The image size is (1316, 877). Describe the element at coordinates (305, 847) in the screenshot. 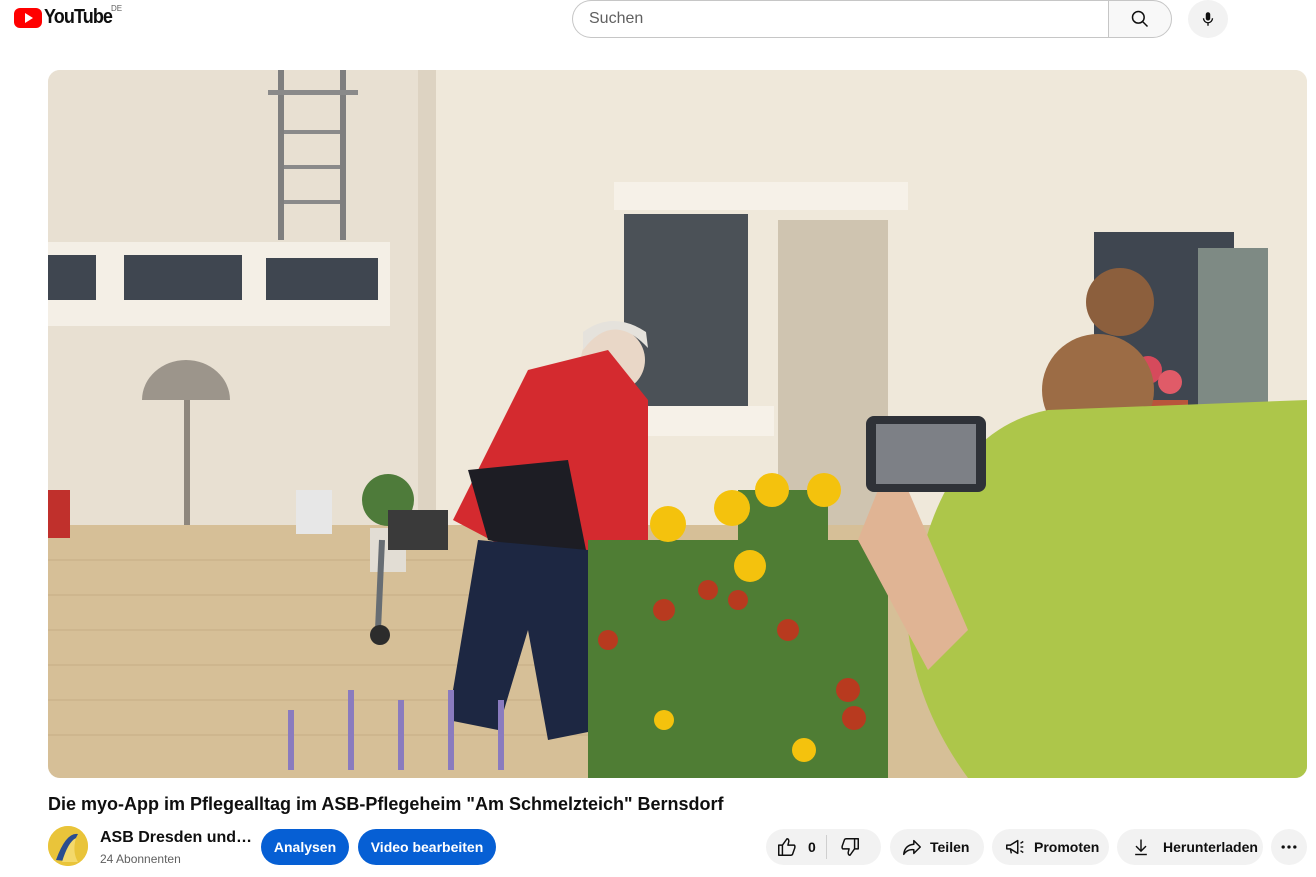

I see `analytics-button: Analysen` at that location.